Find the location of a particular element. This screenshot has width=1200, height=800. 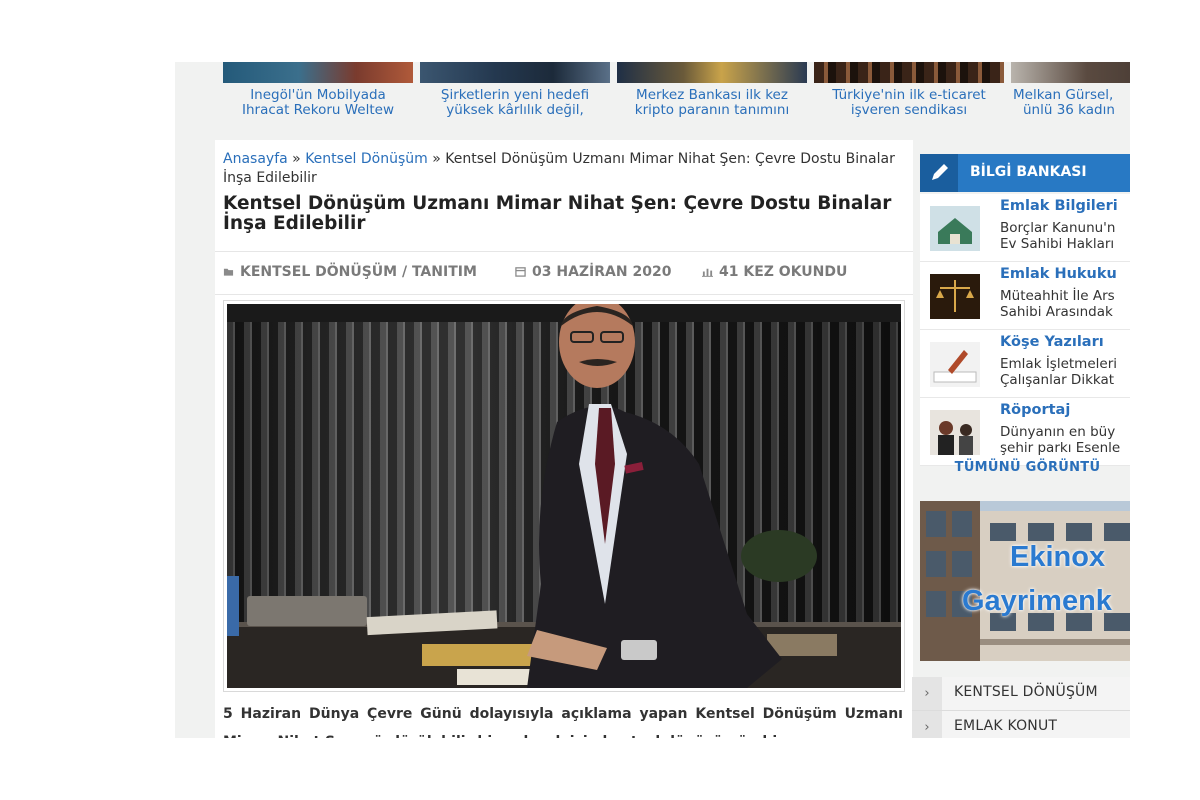

knowledge-base-header: BİLGİ BANKASI is located at coordinates (1025, 173).